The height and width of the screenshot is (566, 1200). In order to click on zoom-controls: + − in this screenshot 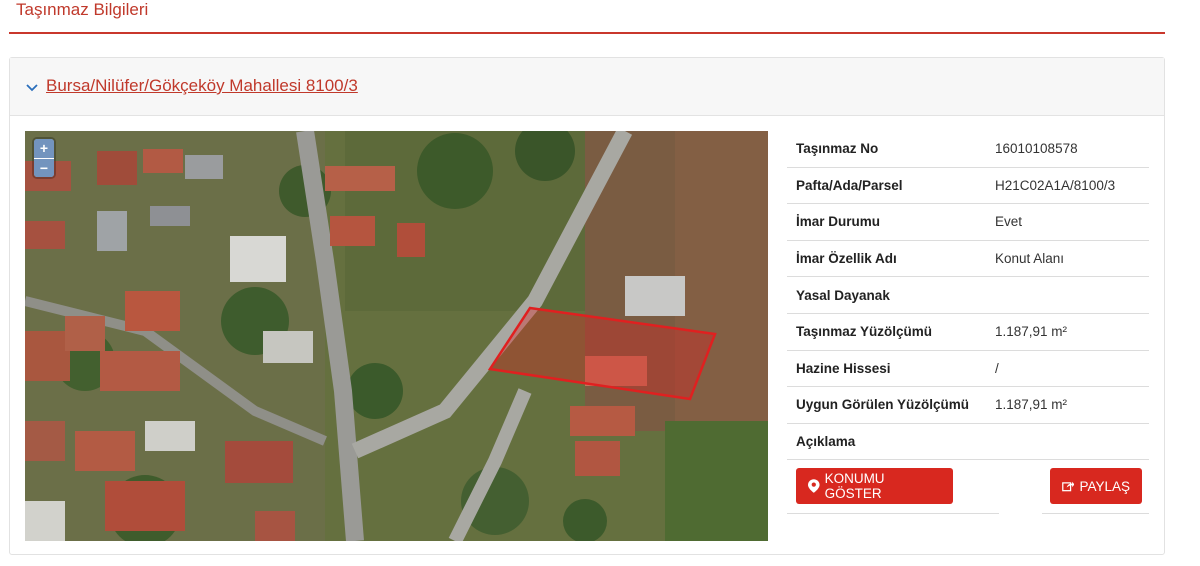, I will do `click(44, 158)`.